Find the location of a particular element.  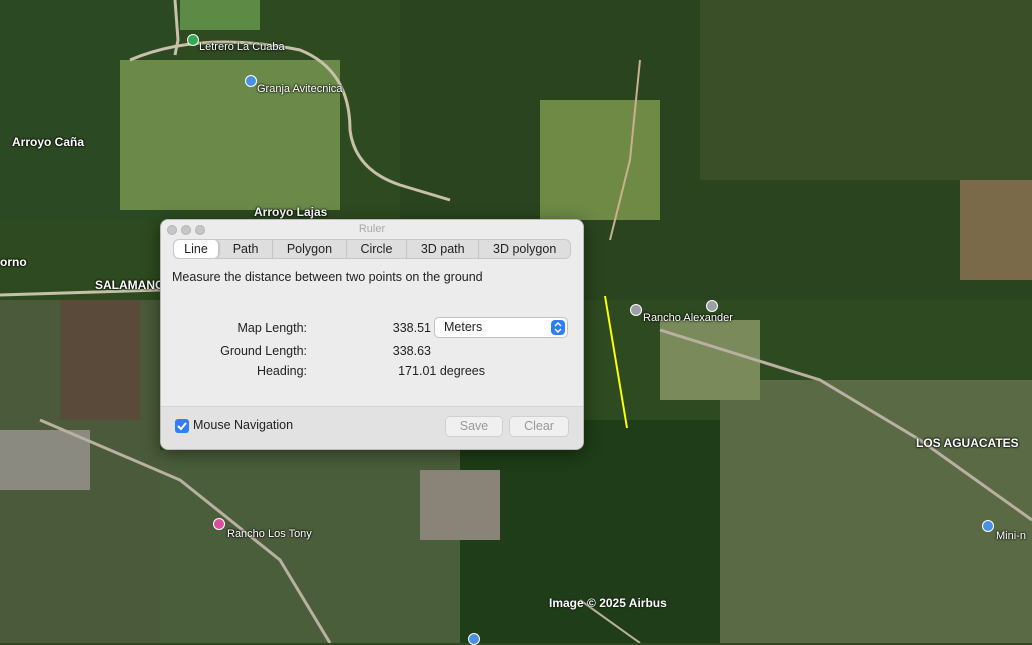

ground-length-value: 338.63 is located at coordinates (411, 351).